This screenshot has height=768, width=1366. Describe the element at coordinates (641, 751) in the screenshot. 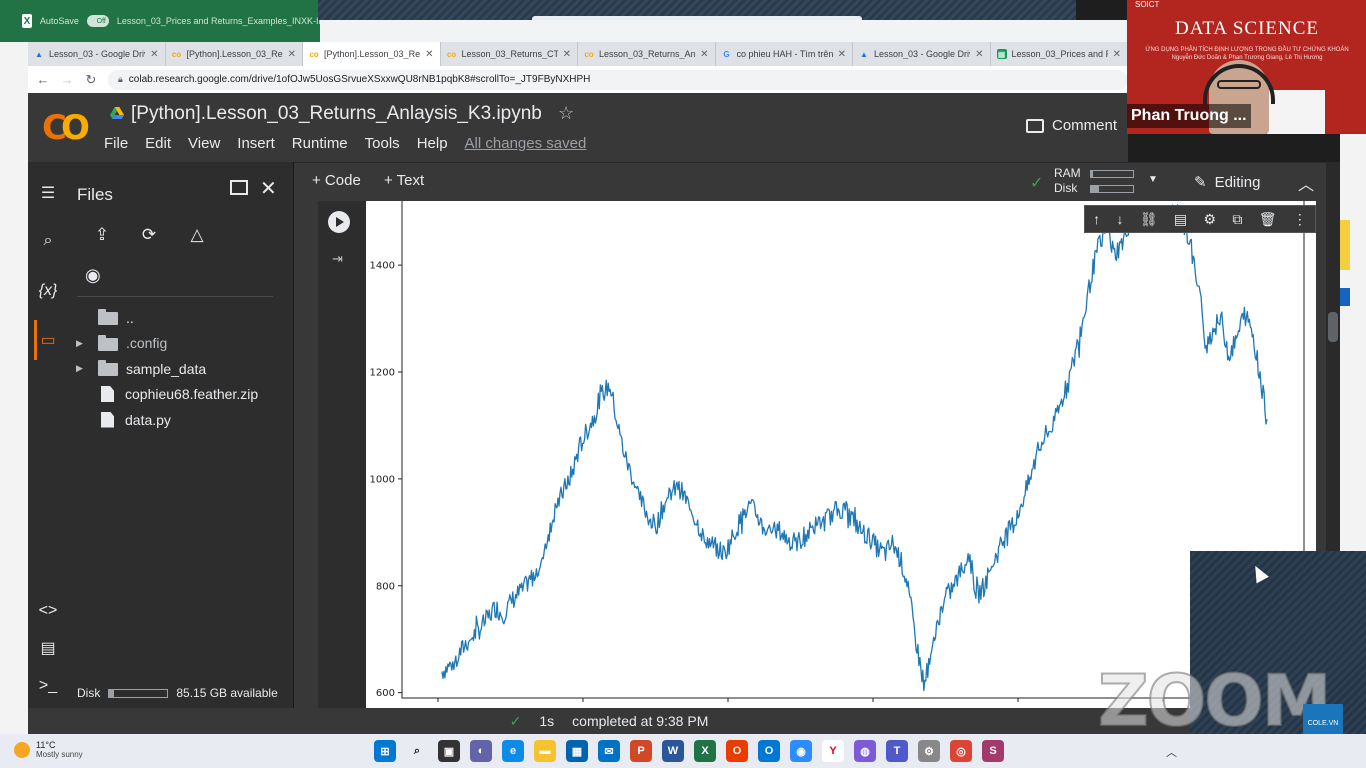

I see `powerpoint-icon: P` at that location.